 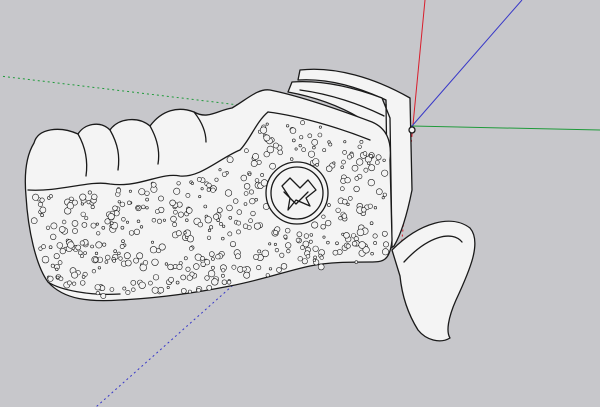 I want to click on blue-axis-line, so click(x=467, y=63).